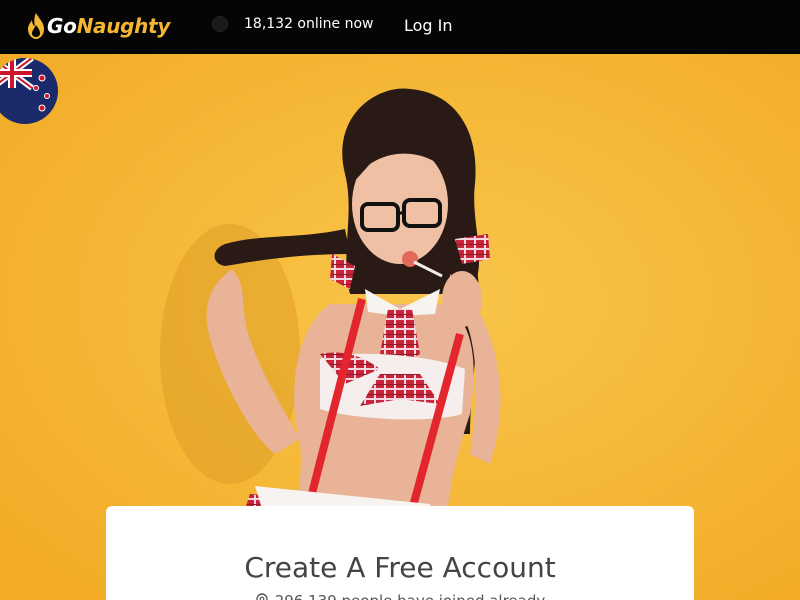 This screenshot has height=600, width=800. I want to click on top-navbar: GoNaughty 18,132 online now Log In, so click(400, 27).